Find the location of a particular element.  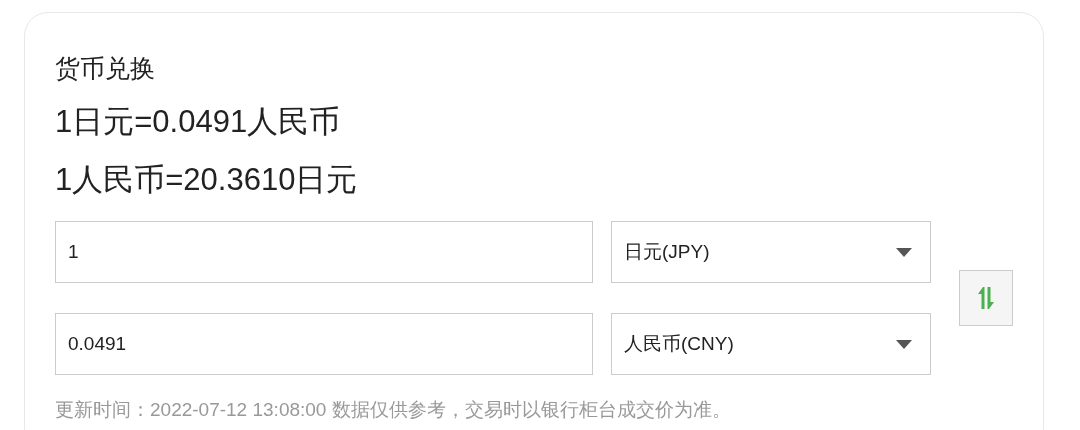

card-title: 货币兑换 is located at coordinates (105, 68).